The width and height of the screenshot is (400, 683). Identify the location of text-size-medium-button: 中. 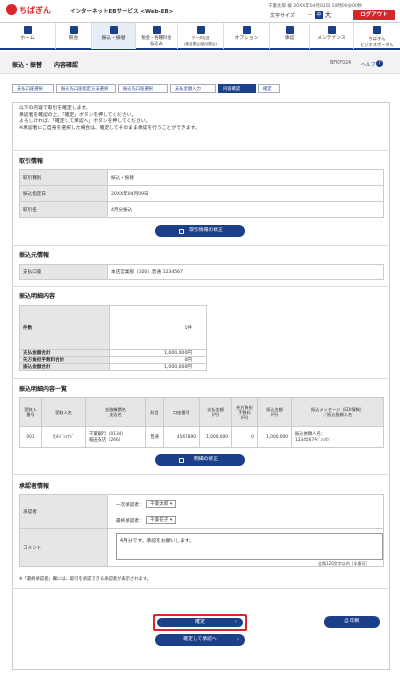
(319, 15).